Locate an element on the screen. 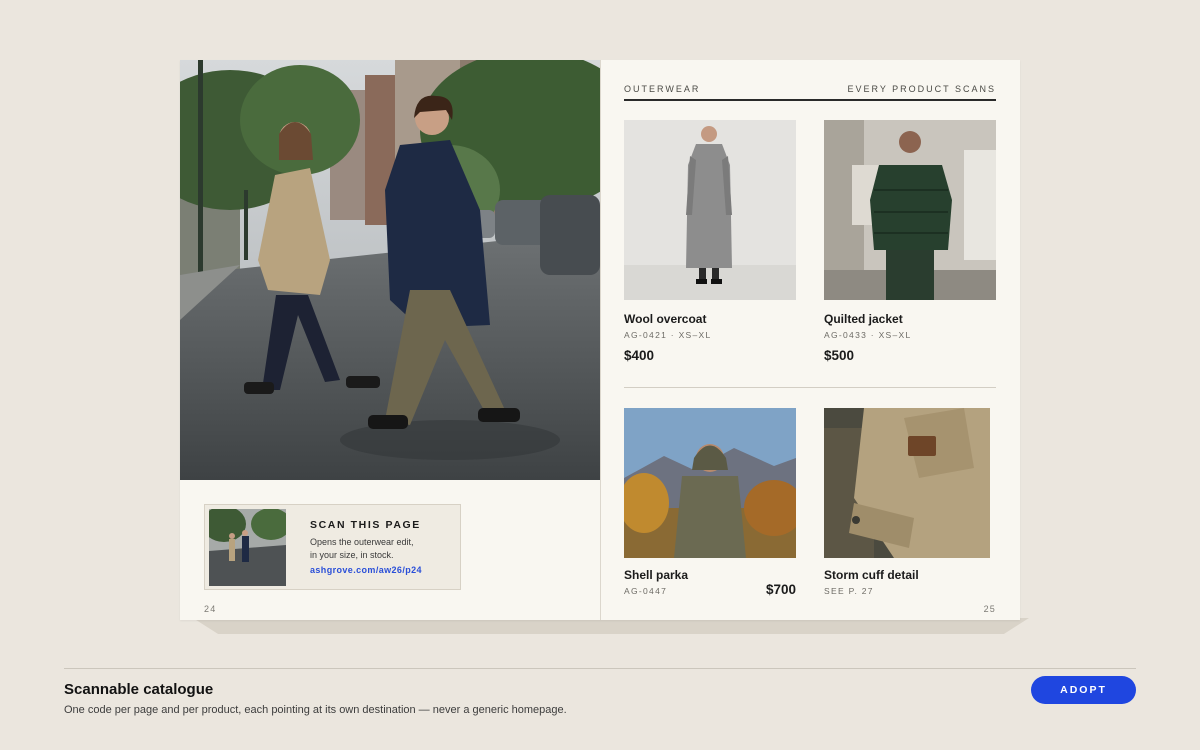 The width and height of the screenshot is (1200, 750). product-price: $500 is located at coordinates (839, 355).